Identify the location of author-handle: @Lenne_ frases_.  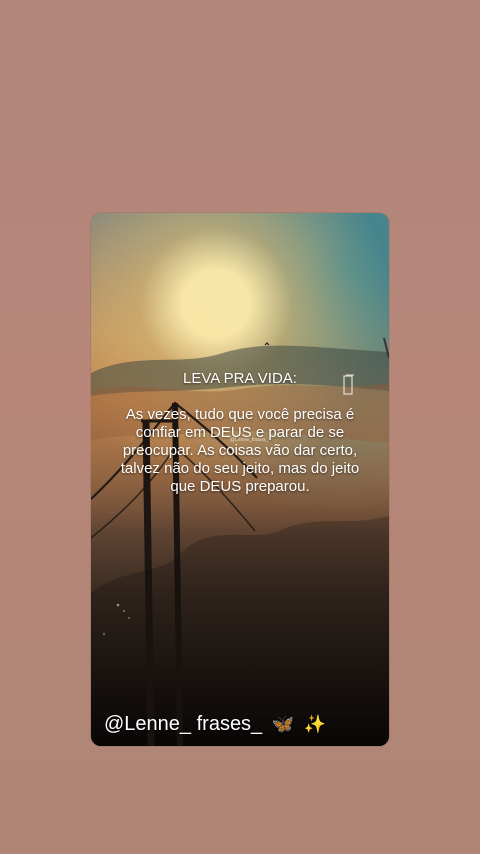
(183, 724).